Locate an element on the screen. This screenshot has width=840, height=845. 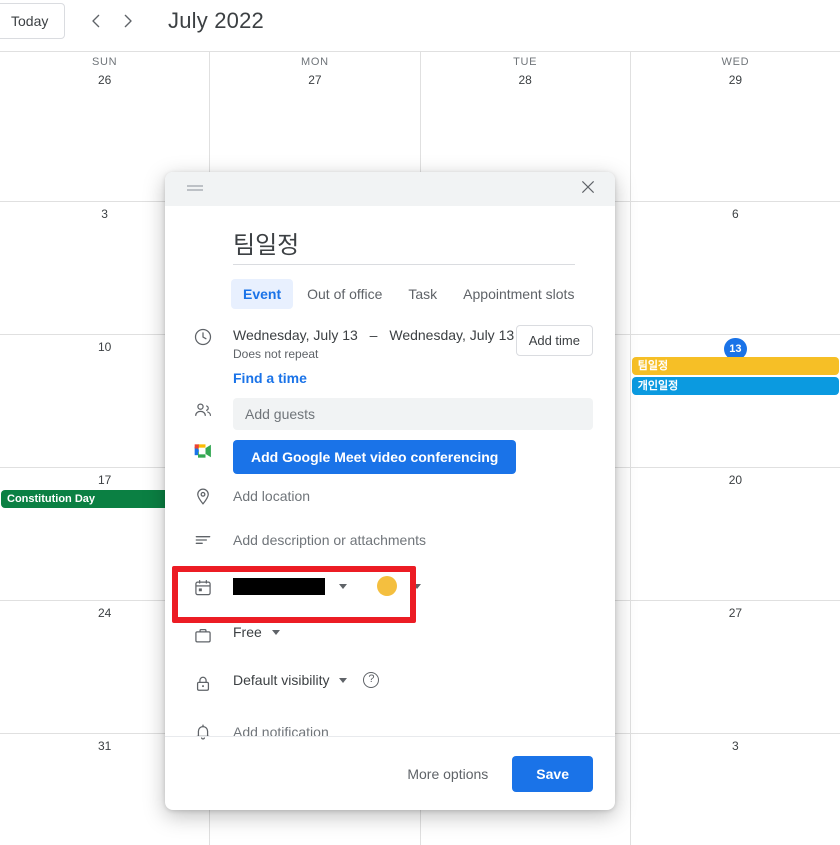
close-button is located at coordinates (588, 189).